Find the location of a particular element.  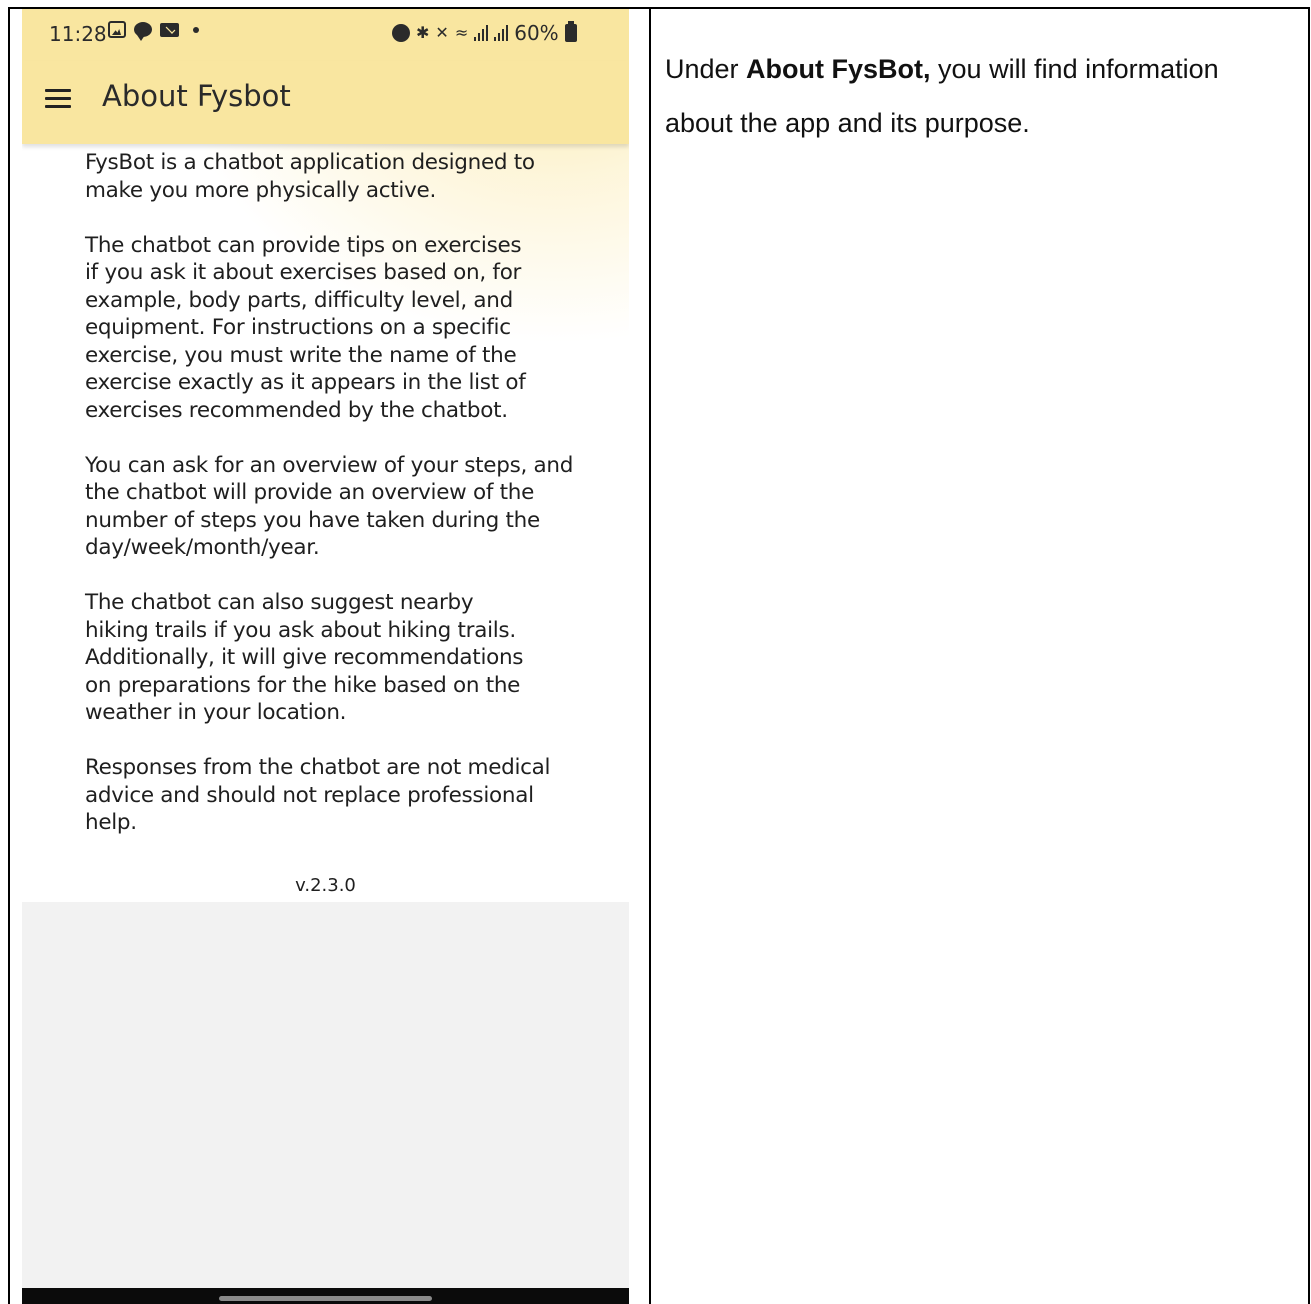

description-prefix: Under is located at coordinates (706, 69).